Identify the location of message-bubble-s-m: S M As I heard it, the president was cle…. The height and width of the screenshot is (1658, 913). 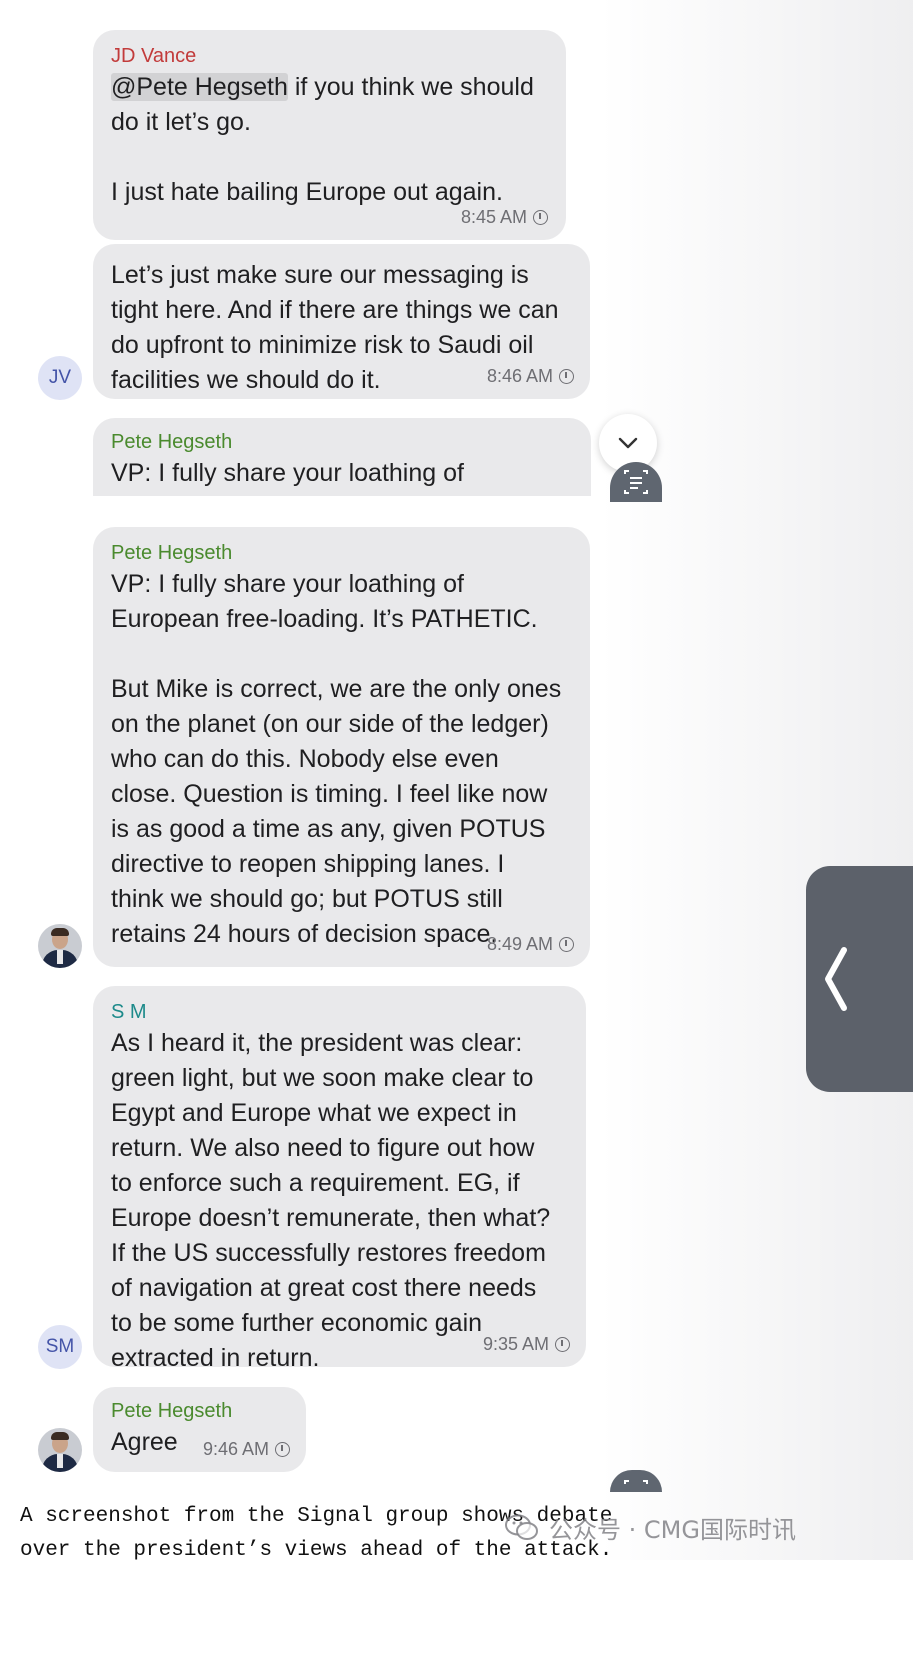
(339, 1179).